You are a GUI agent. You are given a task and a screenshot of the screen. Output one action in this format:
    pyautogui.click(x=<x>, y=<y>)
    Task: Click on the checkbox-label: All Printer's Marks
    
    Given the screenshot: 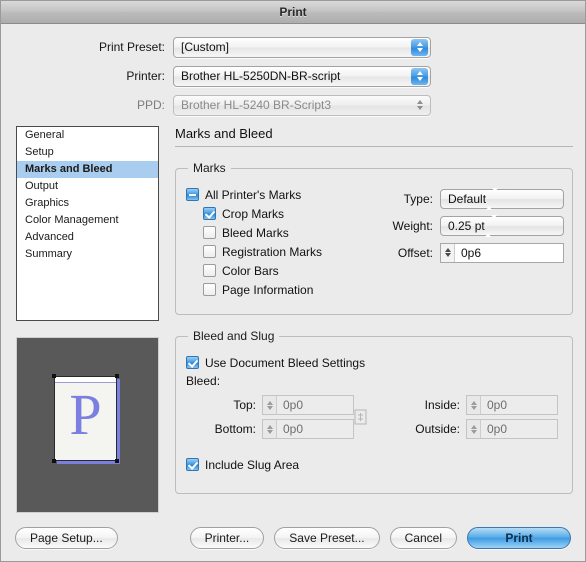 What is the action you would take?
    pyautogui.click(x=253, y=194)
    